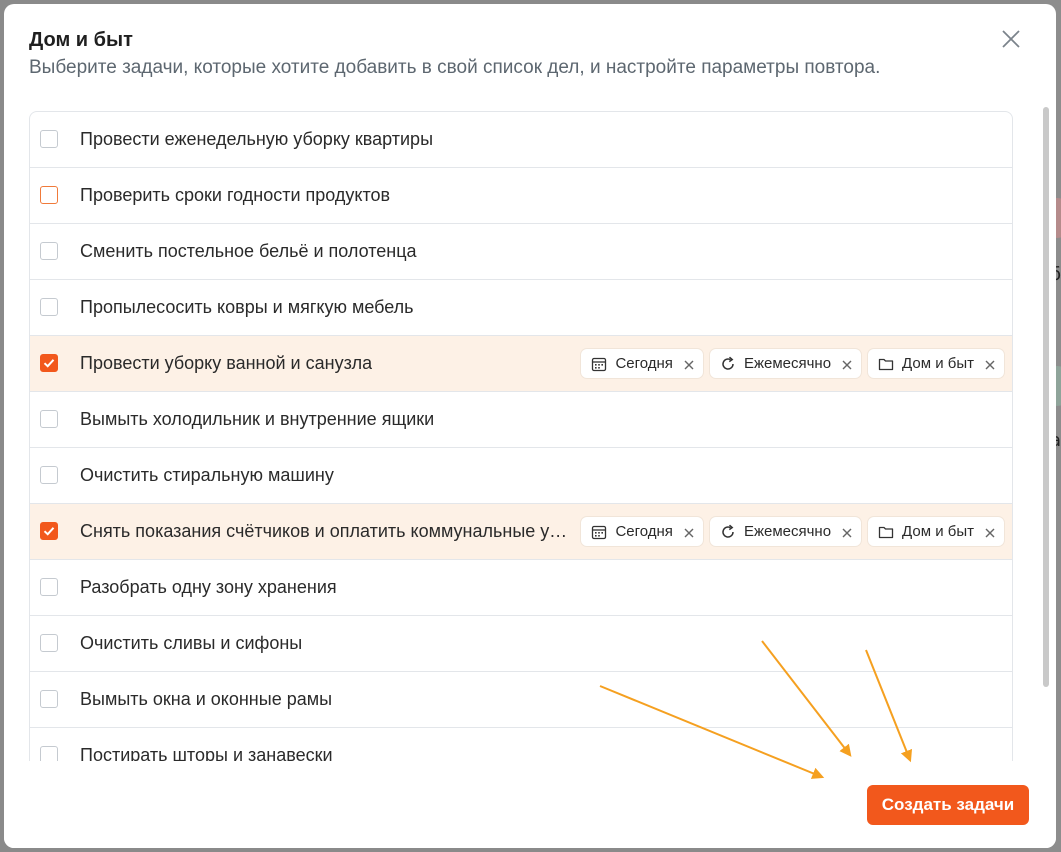 The height and width of the screenshot is (852, 1061). Describe the element at coordinates (206, 699) in the screenshot. I see `task-label: Вымыть окна и оконные рамы` at that location.